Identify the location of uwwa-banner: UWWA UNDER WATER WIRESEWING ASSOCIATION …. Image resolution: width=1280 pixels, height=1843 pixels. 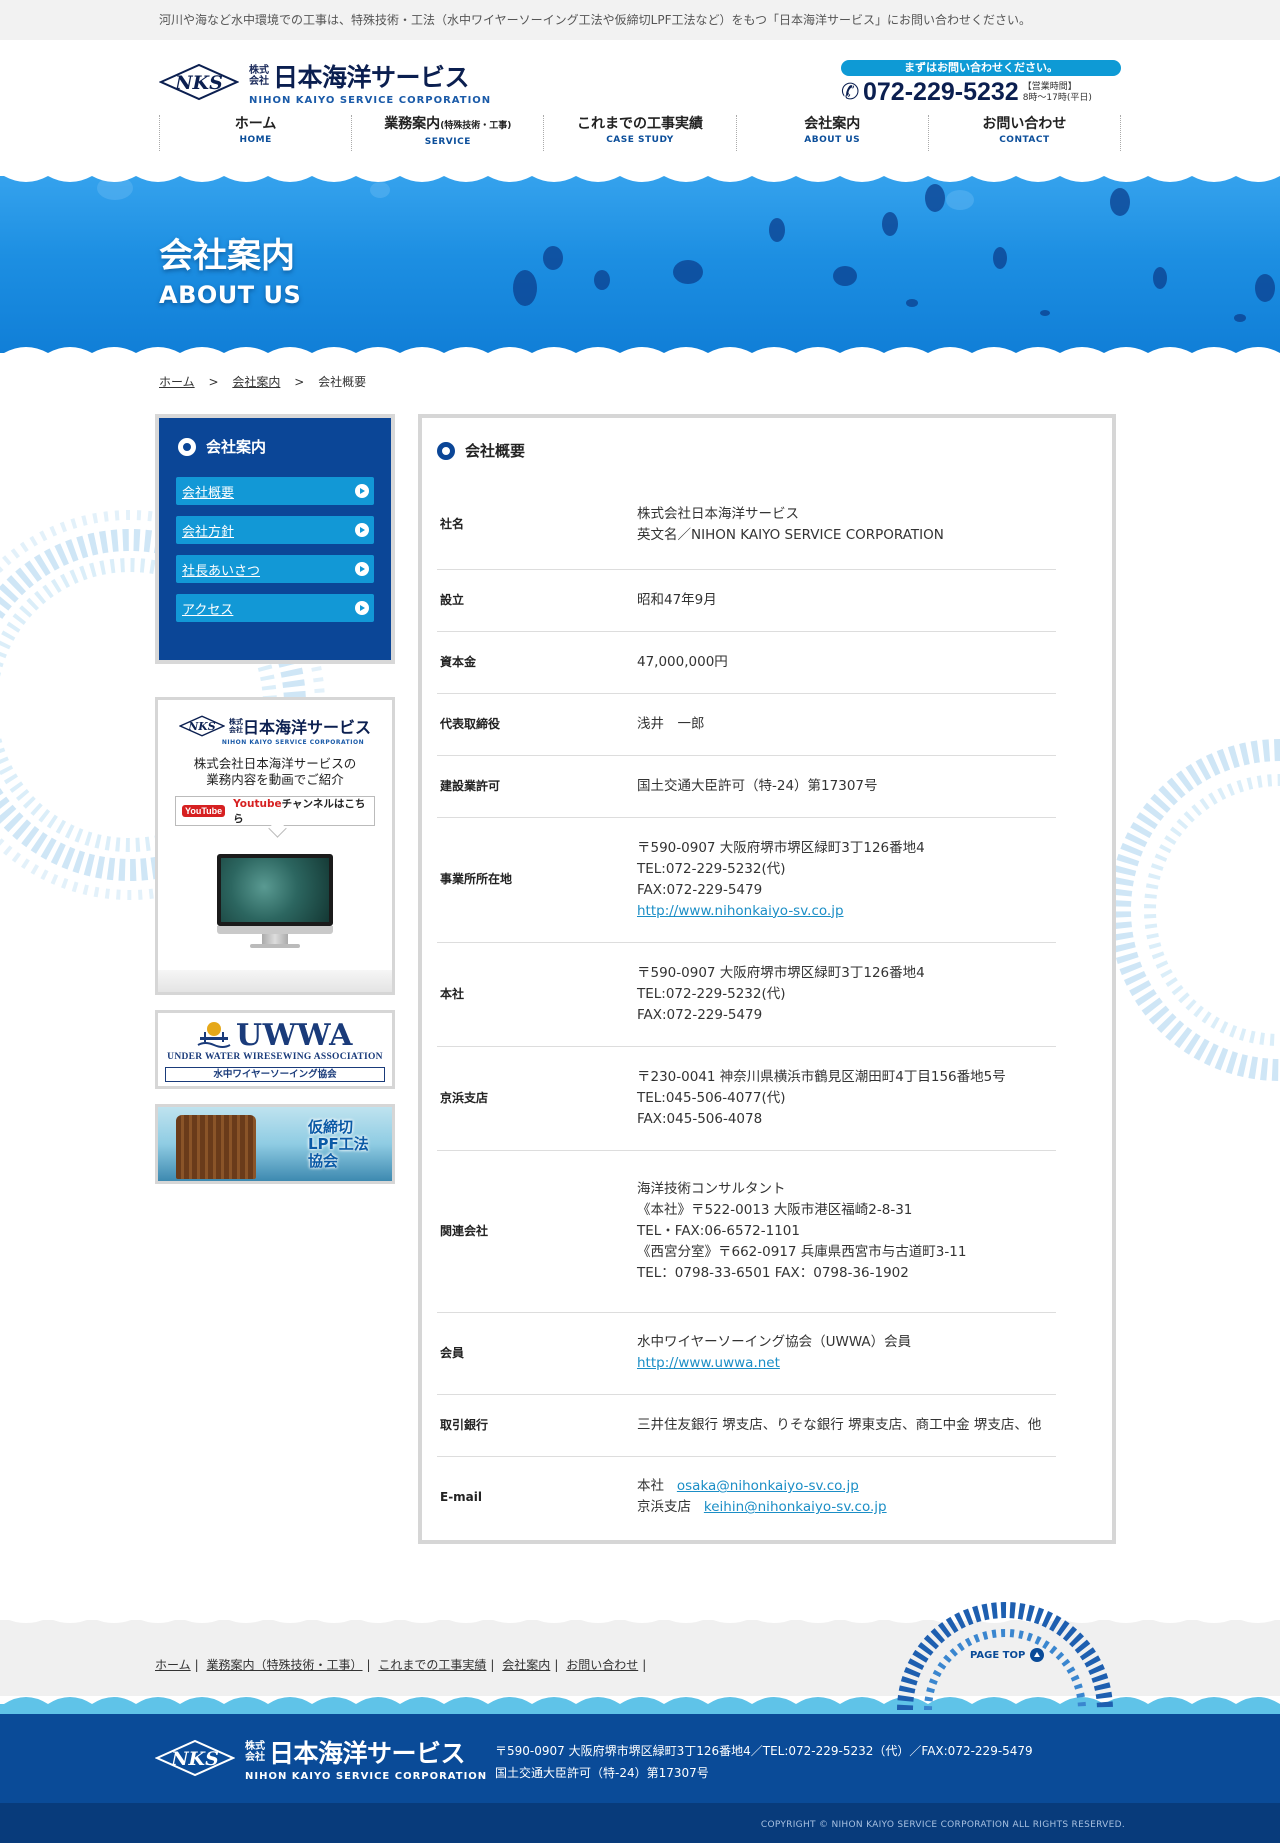
(275, 1049).